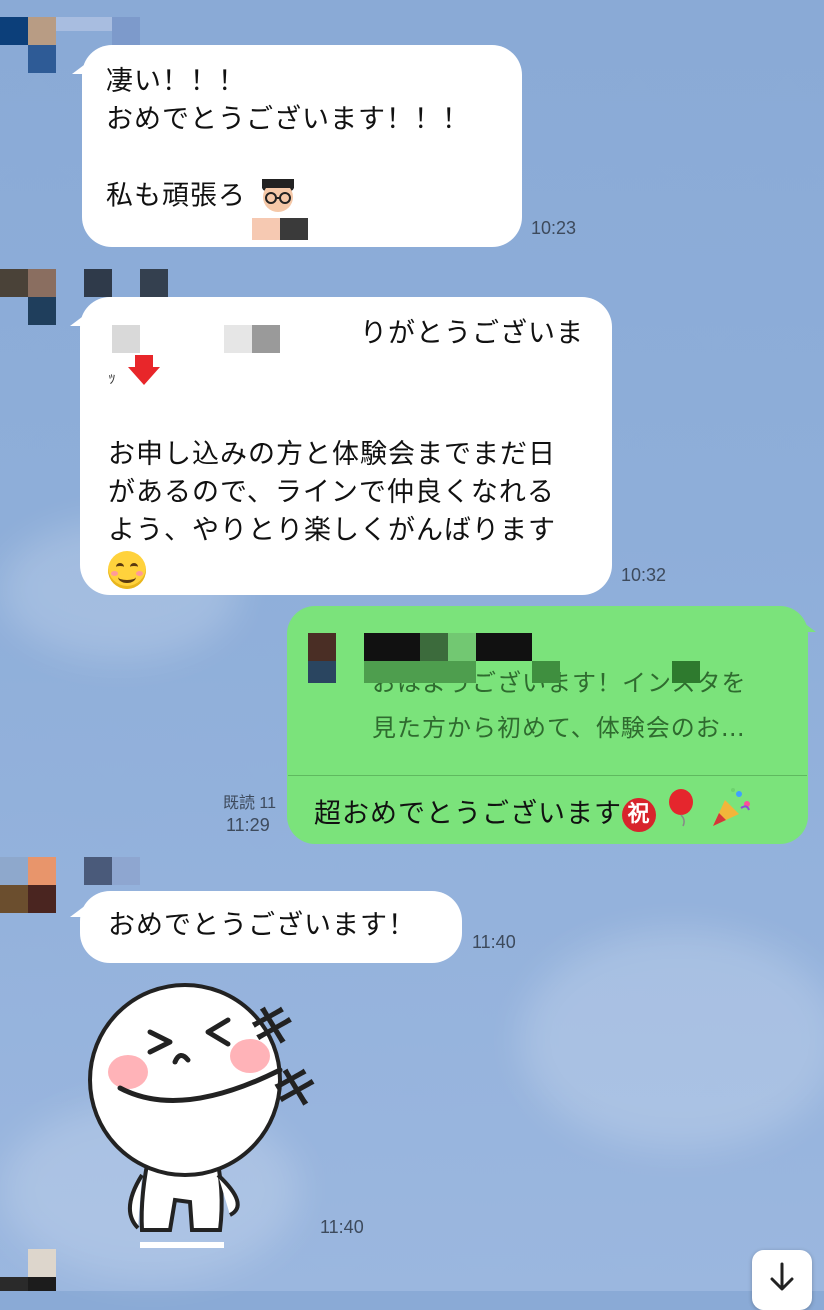 The height and width of the screenshot is (1310, 824). Describe the element at coordinates (683, 815) in the screenshot. I see `balloon-emoji` at that location.